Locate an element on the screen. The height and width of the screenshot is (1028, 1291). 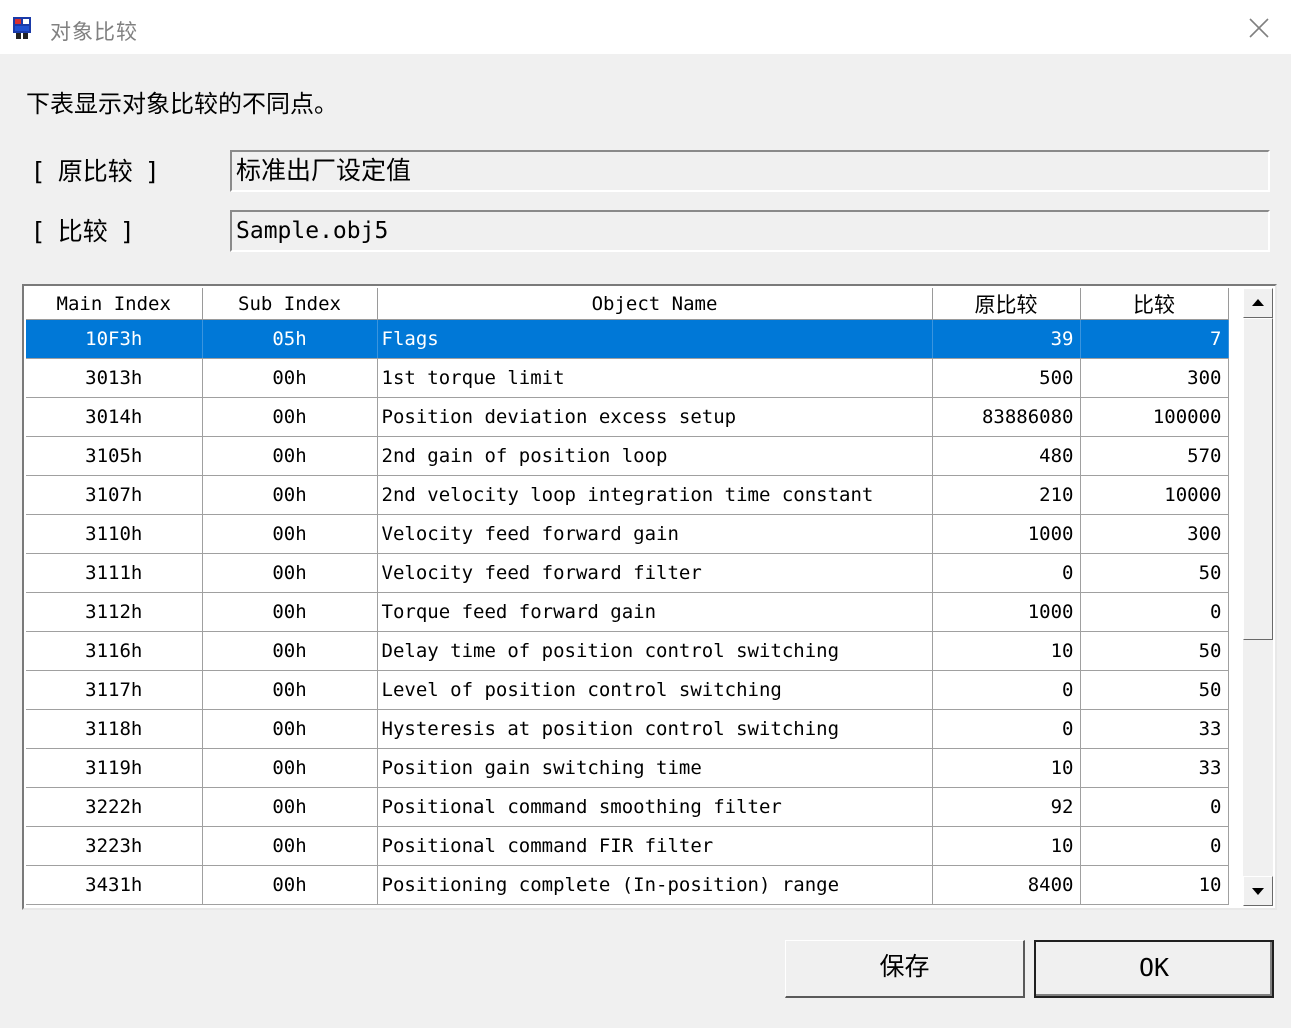
cell-main-index: 3223h is located at coordinates (114, 846).